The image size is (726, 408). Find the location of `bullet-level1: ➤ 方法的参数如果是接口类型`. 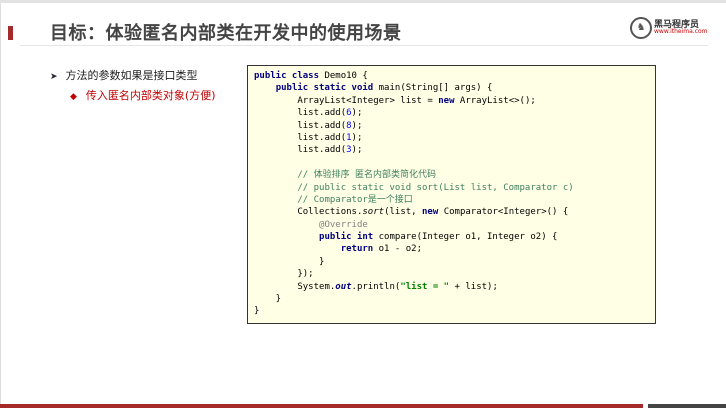

bullet-level1: ➤ 方法的参数如果是接口类型 is located at coordinates (124, 75).